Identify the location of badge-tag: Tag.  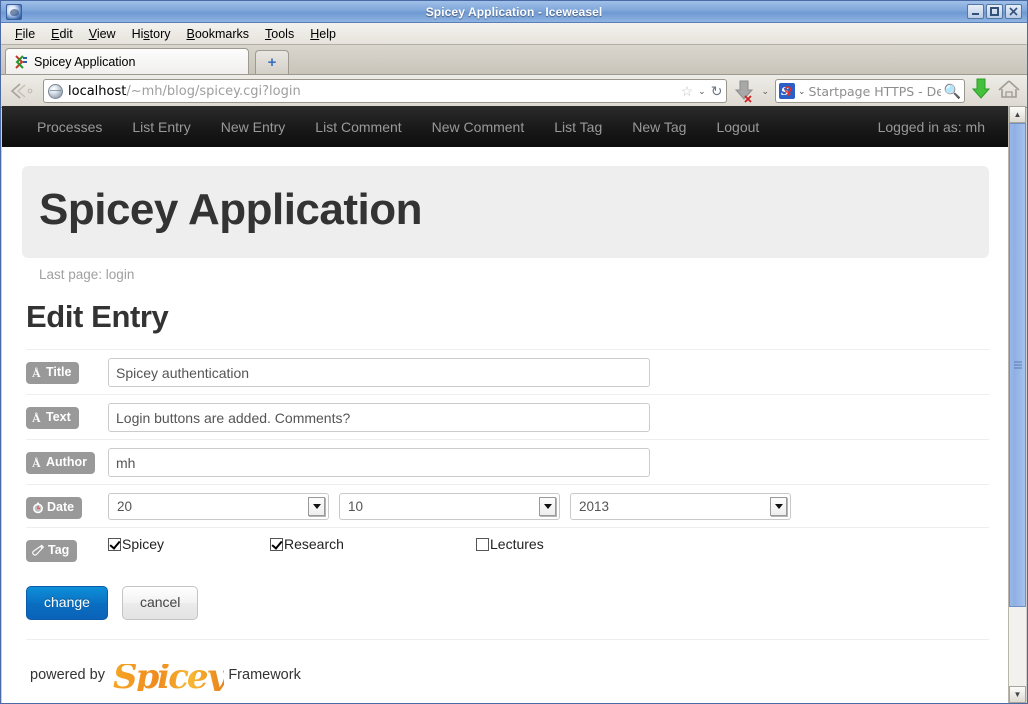
(52, 551).